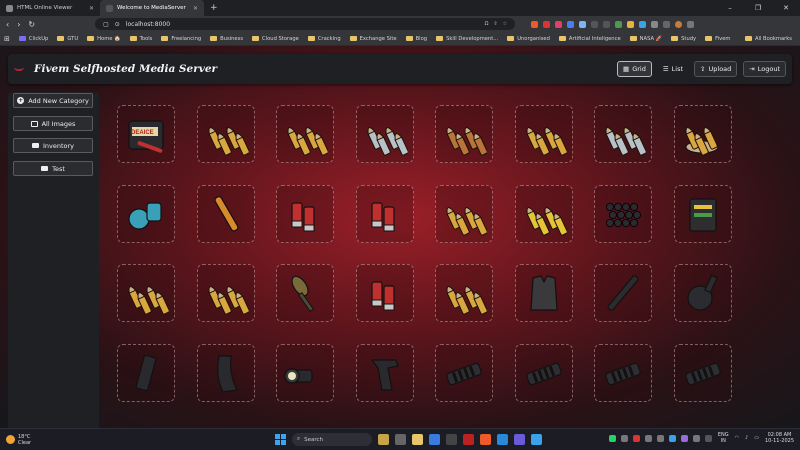 The width and height of the screenshot is (800, 450). Describe the element at coordinates (53, 123) in the screenshot. I see `category-all-images: All Images` at that location.